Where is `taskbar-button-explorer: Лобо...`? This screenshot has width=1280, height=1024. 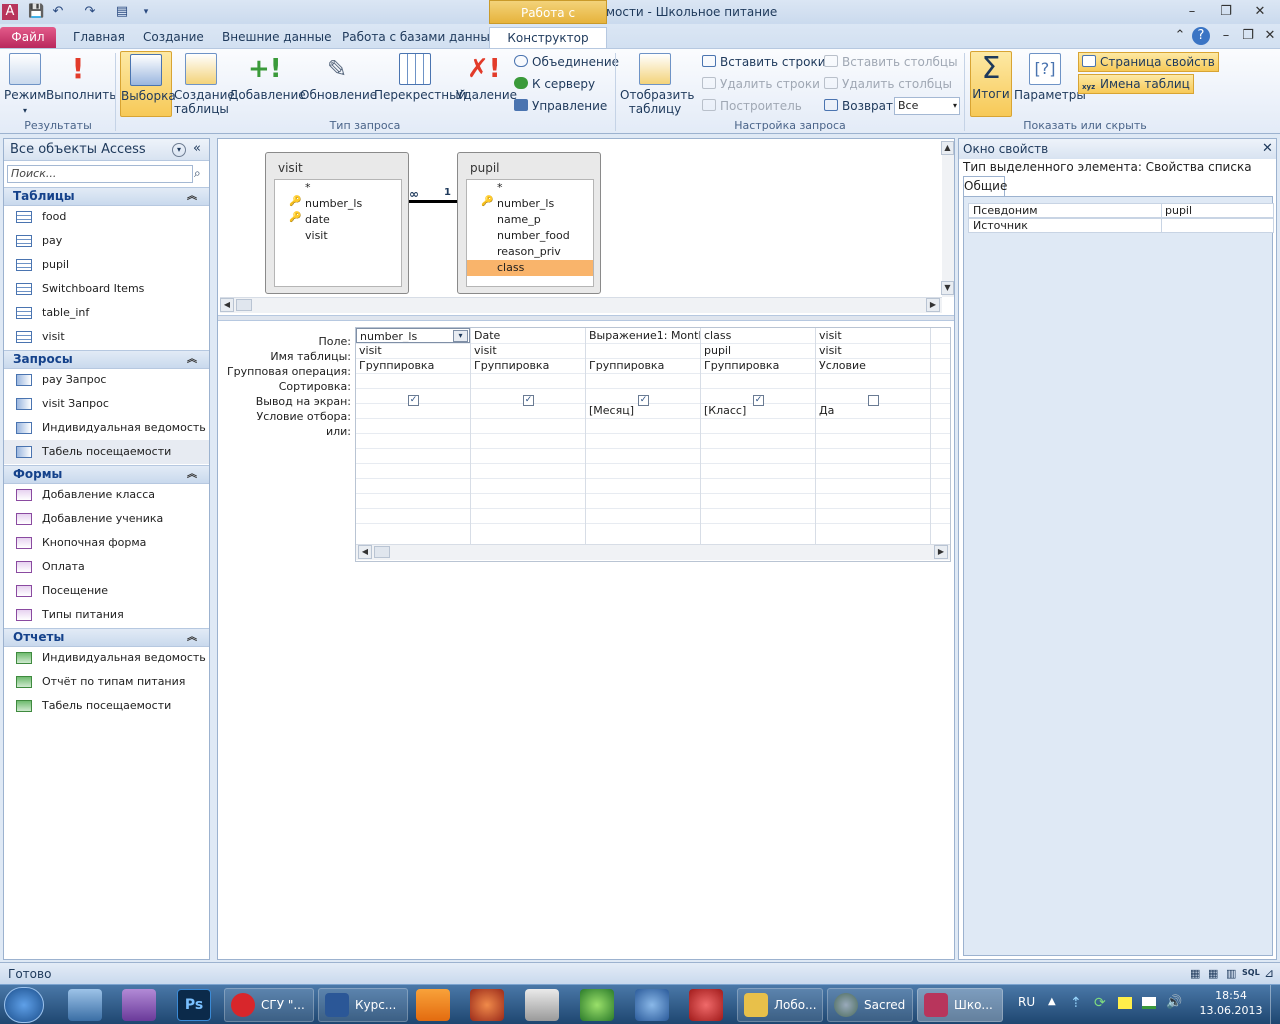 taskbar-button-explorer: Лобо... is located at coordinates (780, 1005).